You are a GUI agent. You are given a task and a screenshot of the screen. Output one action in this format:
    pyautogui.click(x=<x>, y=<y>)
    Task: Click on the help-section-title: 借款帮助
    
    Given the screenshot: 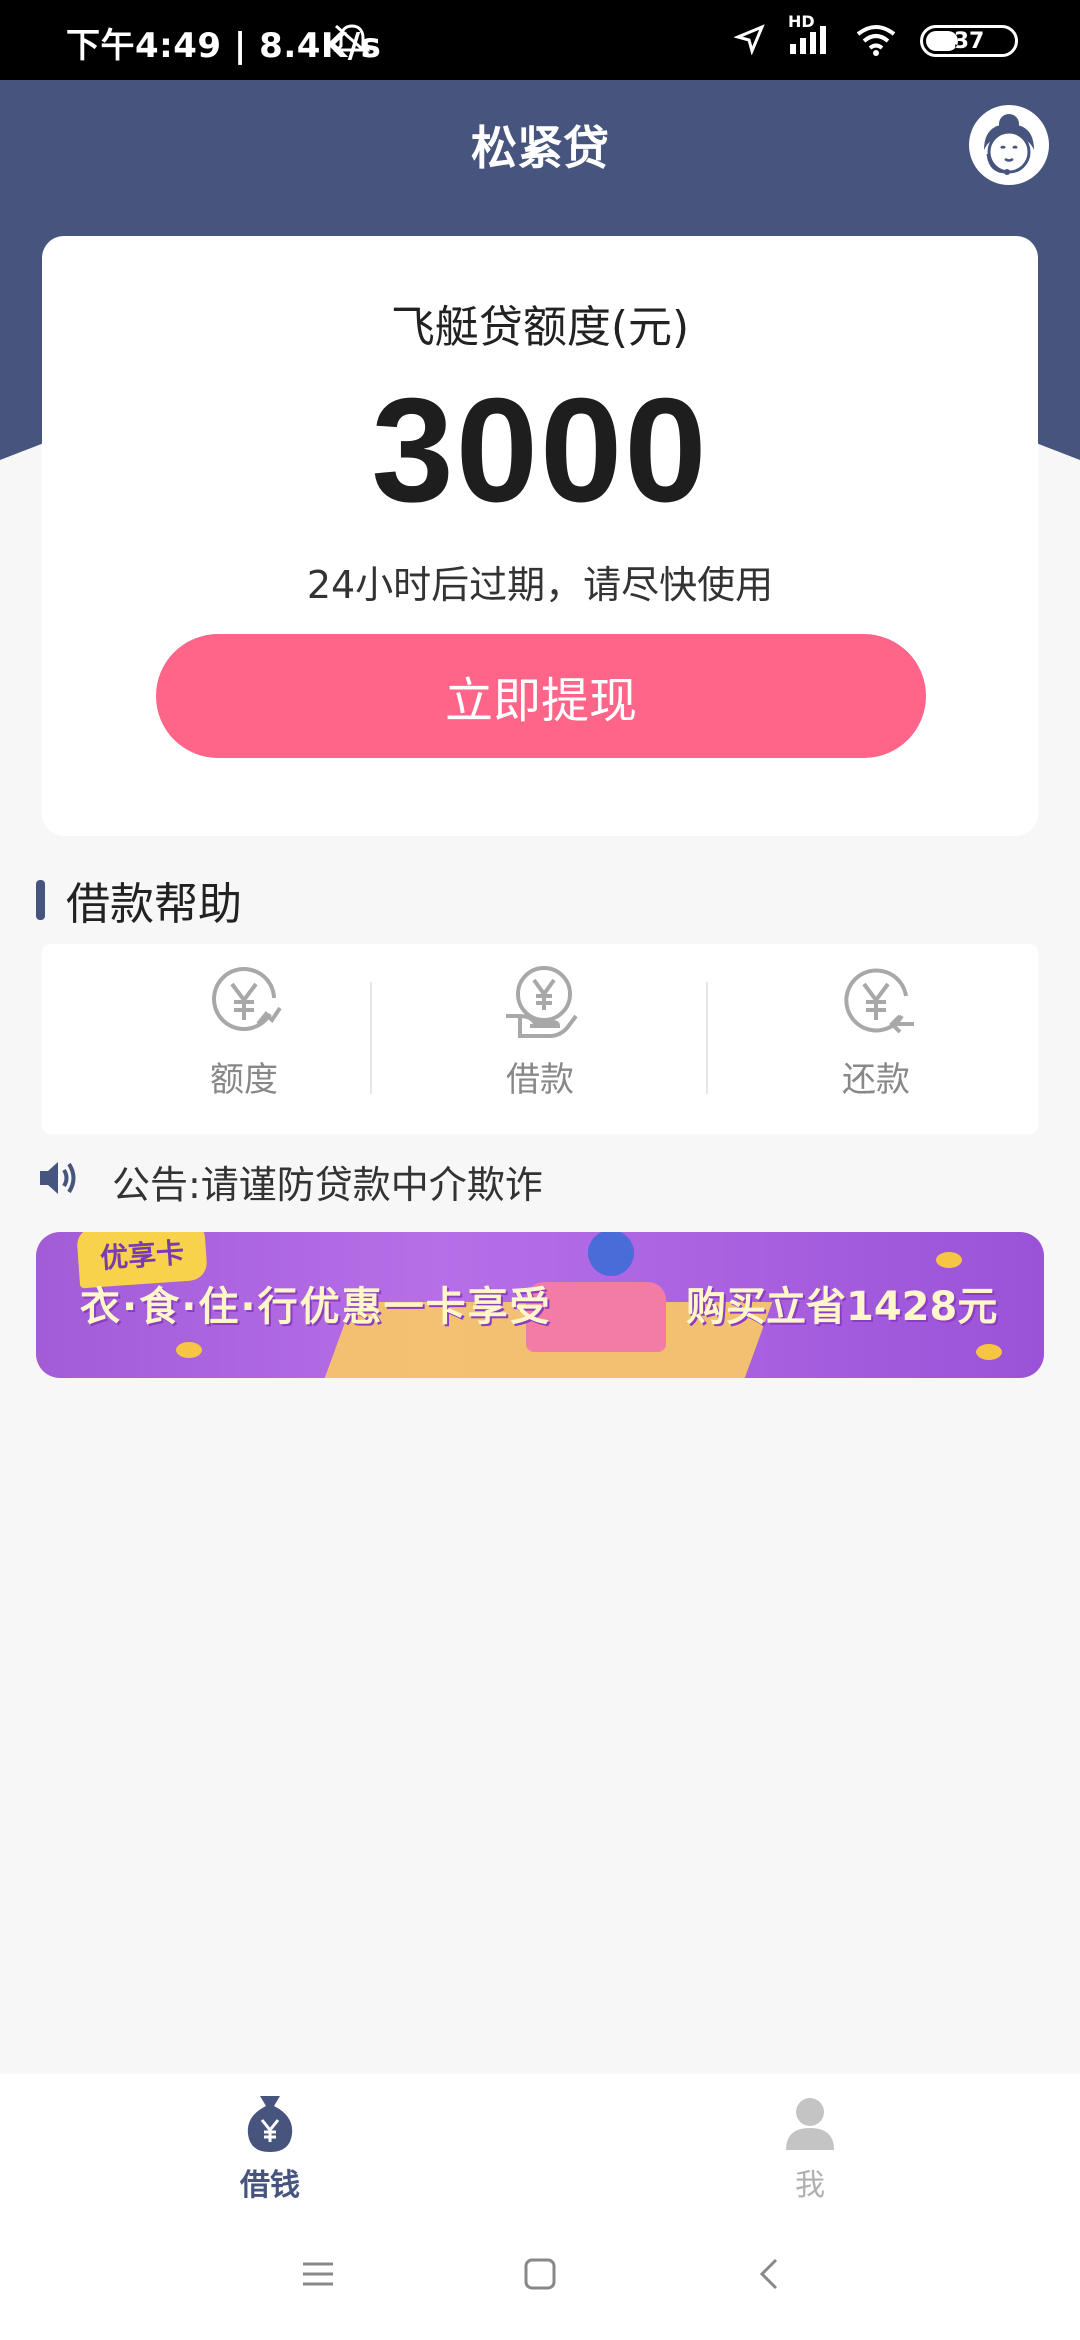 What is the action you would take?
    pyautogui.click(x=154, y=904)
    